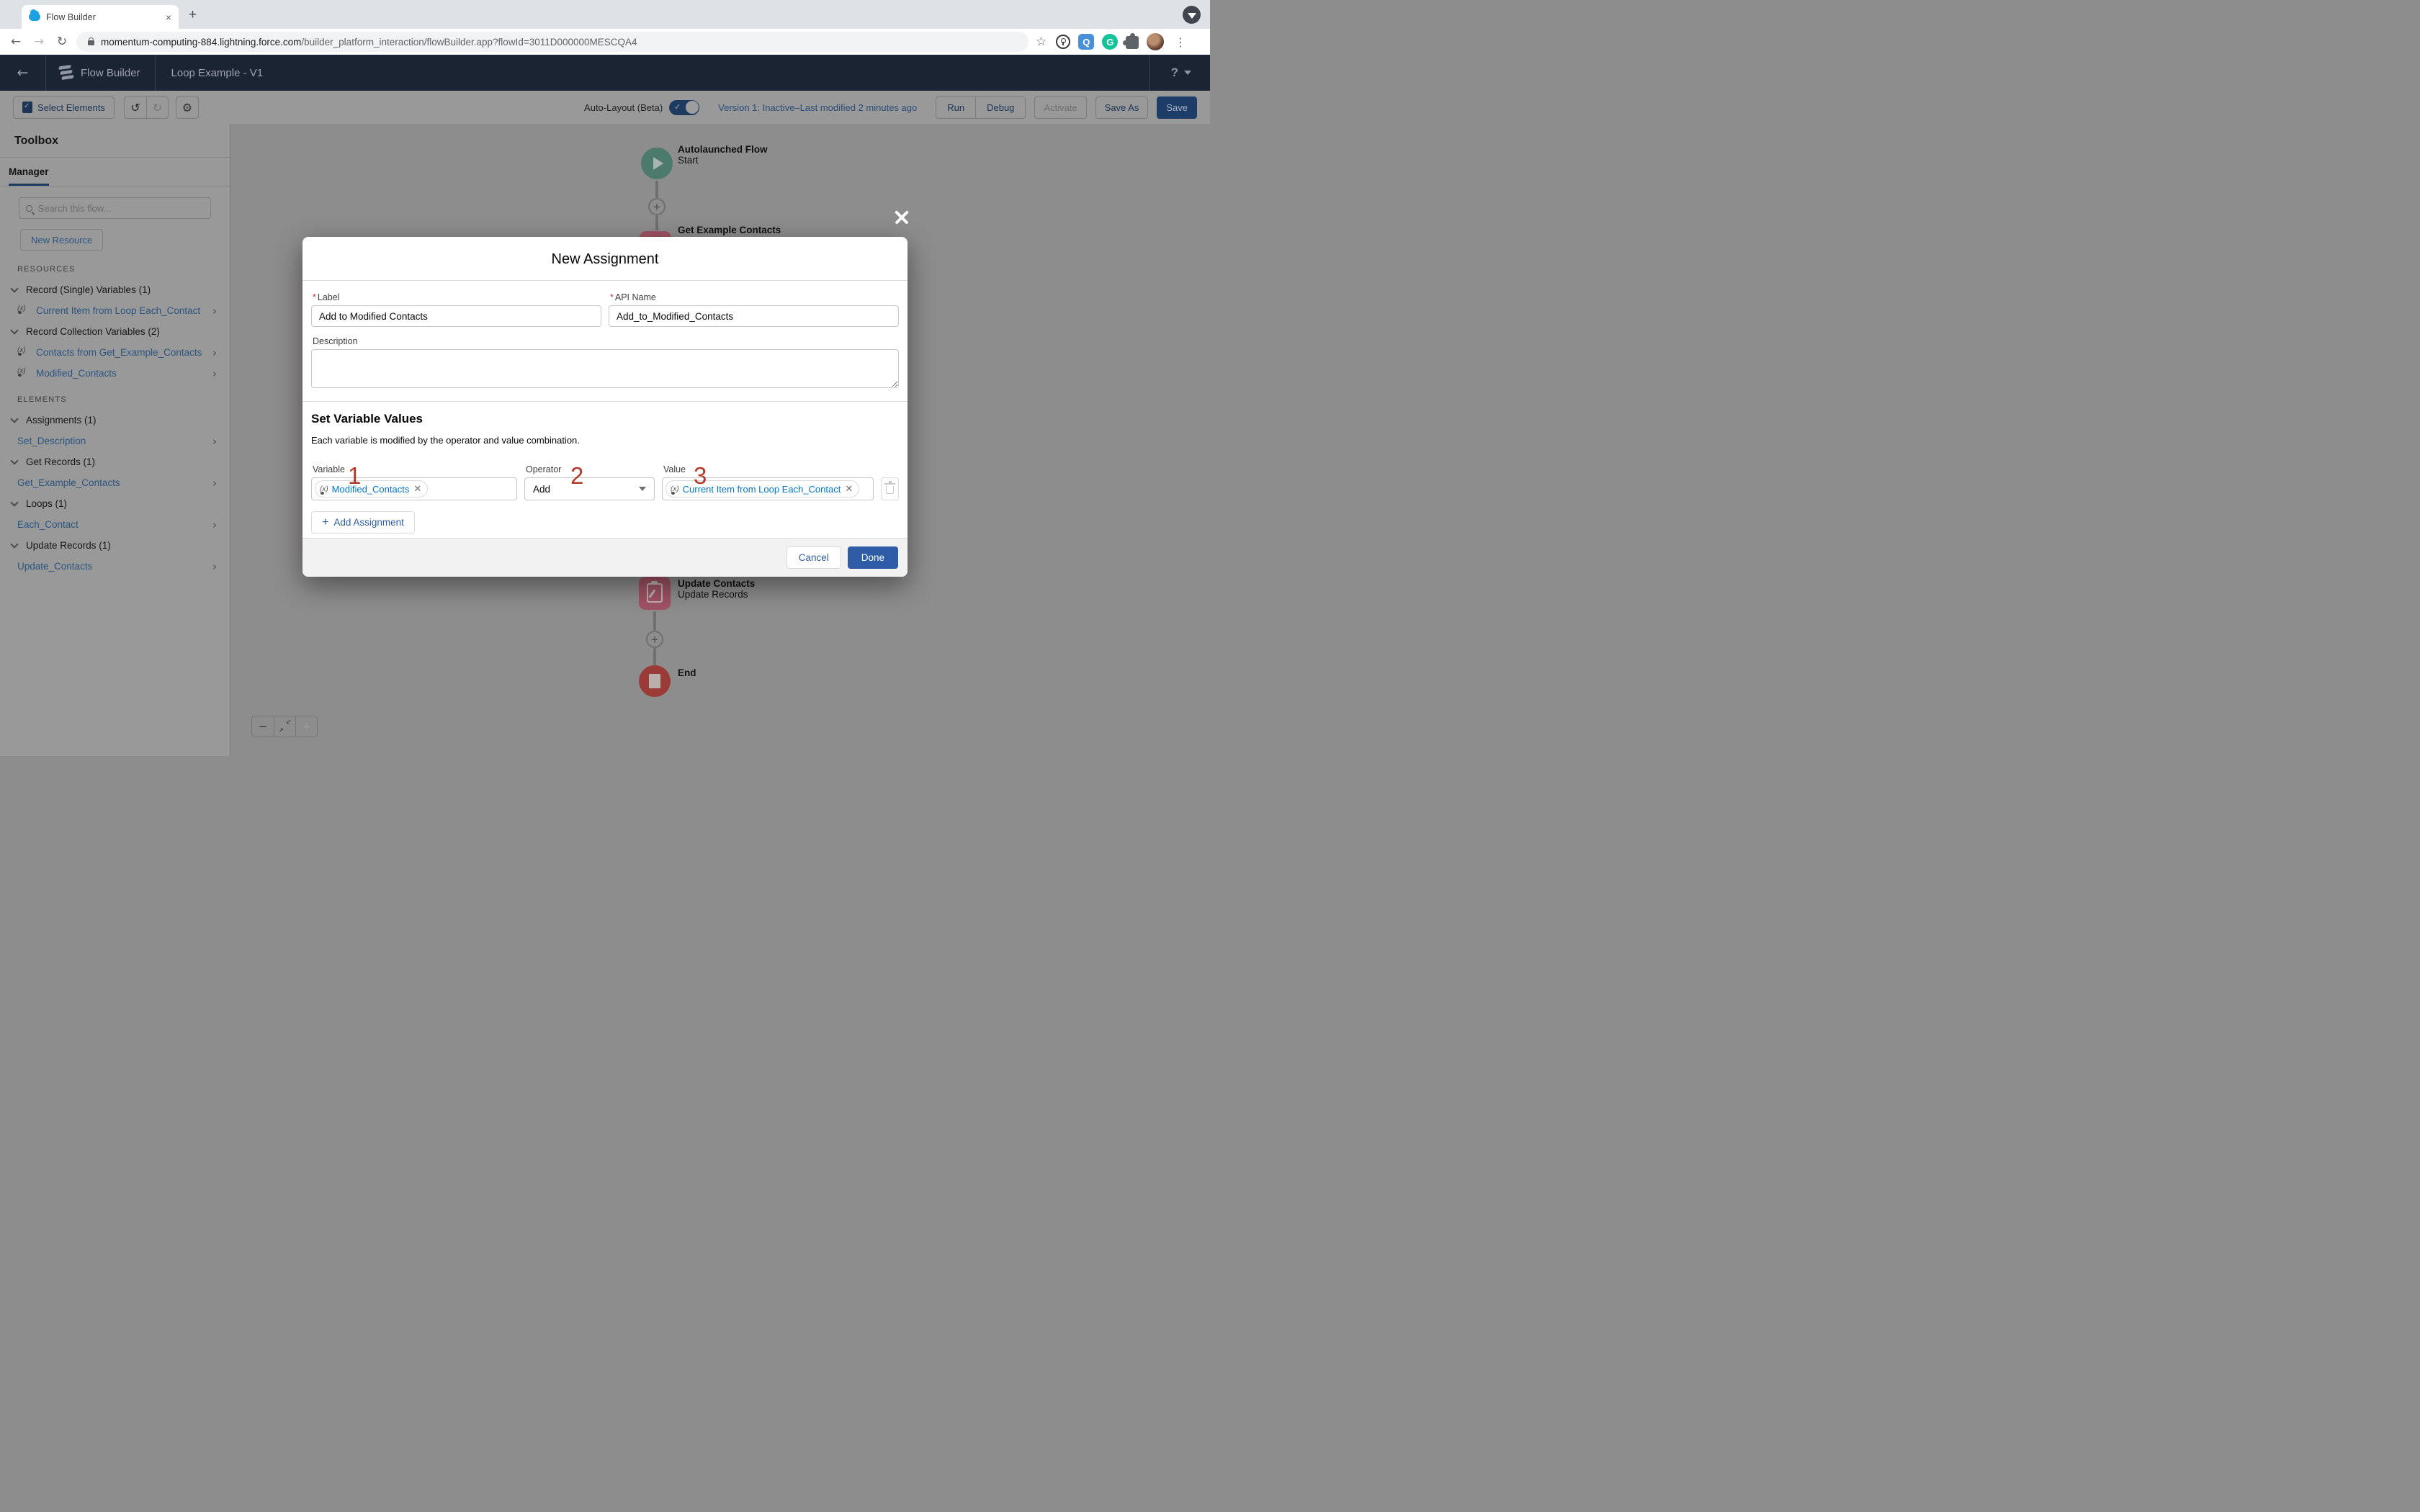  I want to click on browser-profile-avatar, so click(1156, 41).